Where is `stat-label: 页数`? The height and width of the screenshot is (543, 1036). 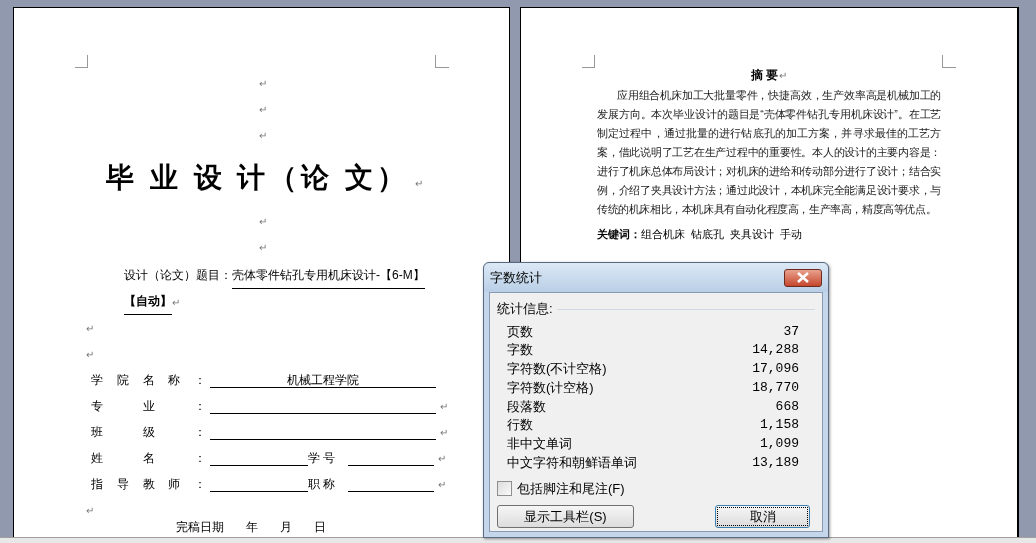 stat-label: 页数 is located at coordinates (520, 331).